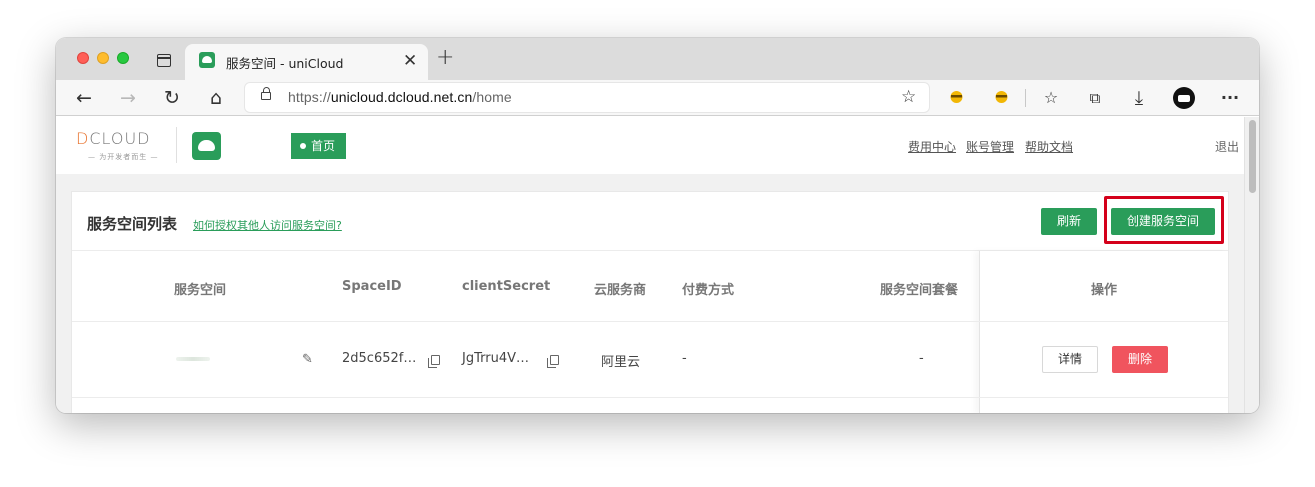 This screenshot has height=487, width=1315. What do you see at coordinates (132, 224) in the screenshot?
I see `panel-title: 服务空间列表` at bounding box center [132, 224].